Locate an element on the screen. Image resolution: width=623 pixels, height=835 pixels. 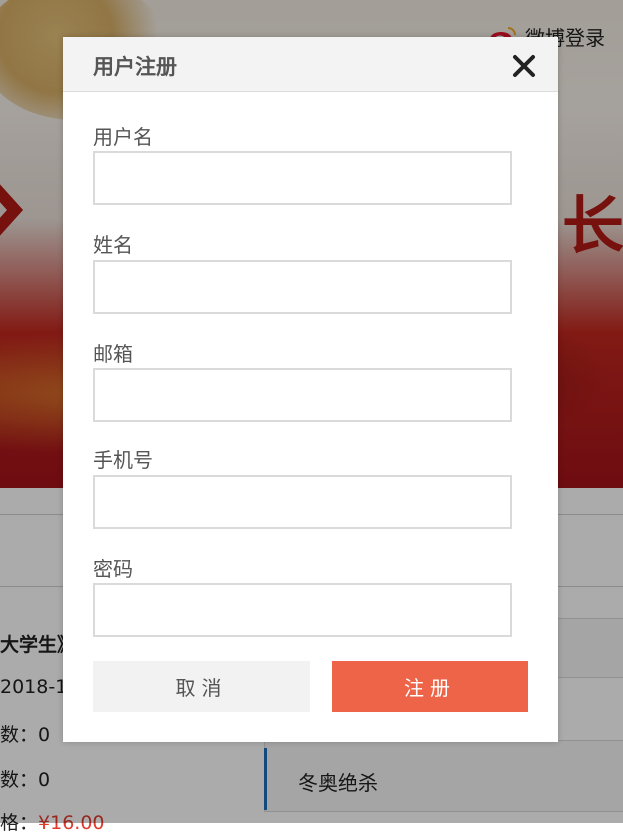
cancel-button: 取消 is located at coordinates (201, 686).